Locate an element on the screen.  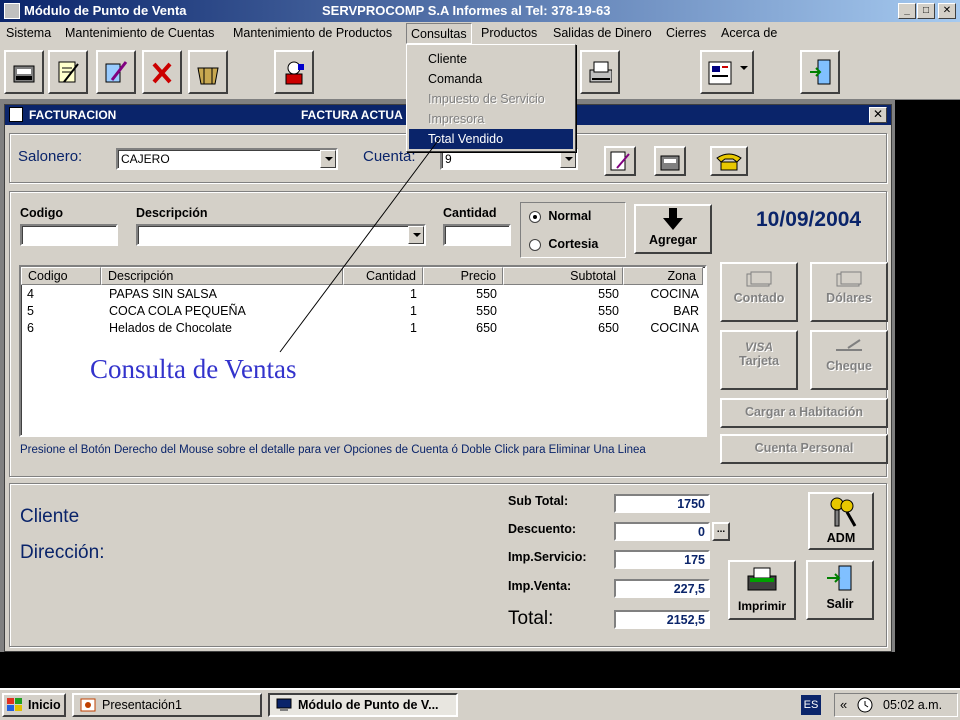
menu-productos: Productos is located at coordinates (509, 33).